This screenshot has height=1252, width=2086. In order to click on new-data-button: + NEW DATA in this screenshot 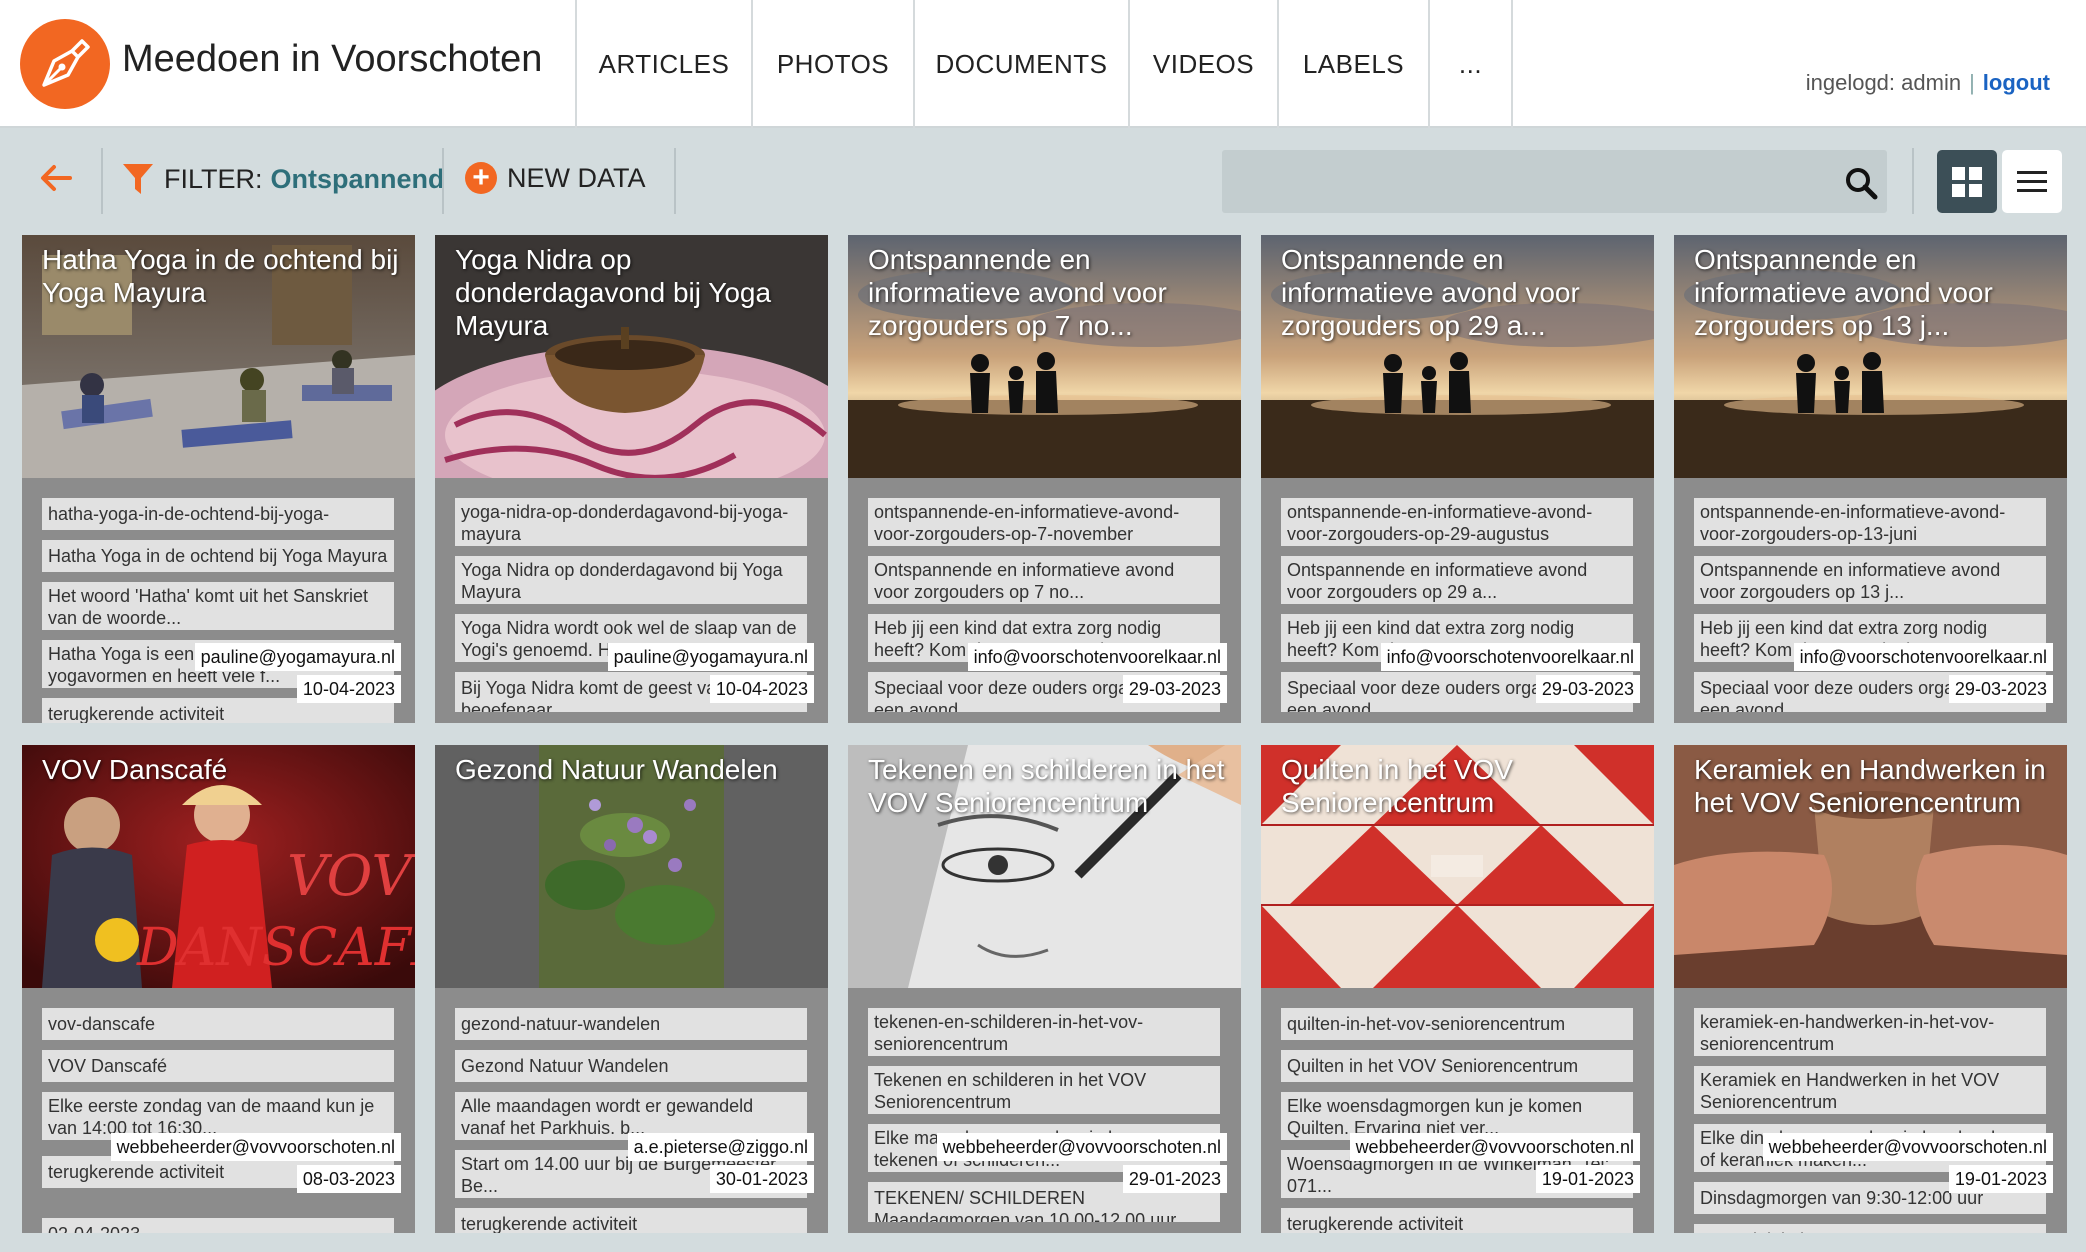, I will do `click(555, 178)`.